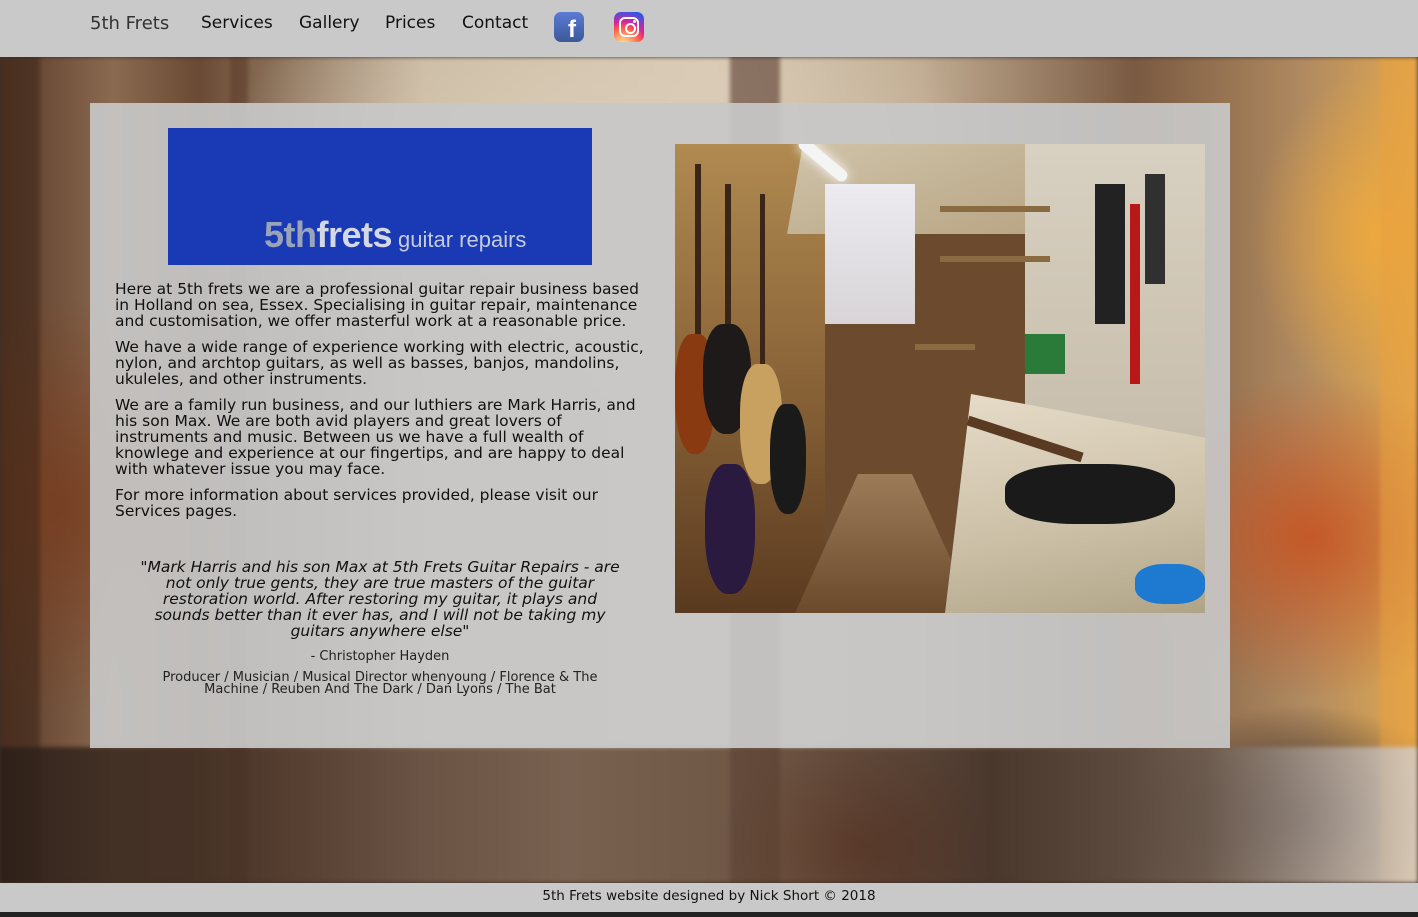 This screenshot has height=917, width=1418. I want to click on nav-contact-link: Contact, so click(495, 24).